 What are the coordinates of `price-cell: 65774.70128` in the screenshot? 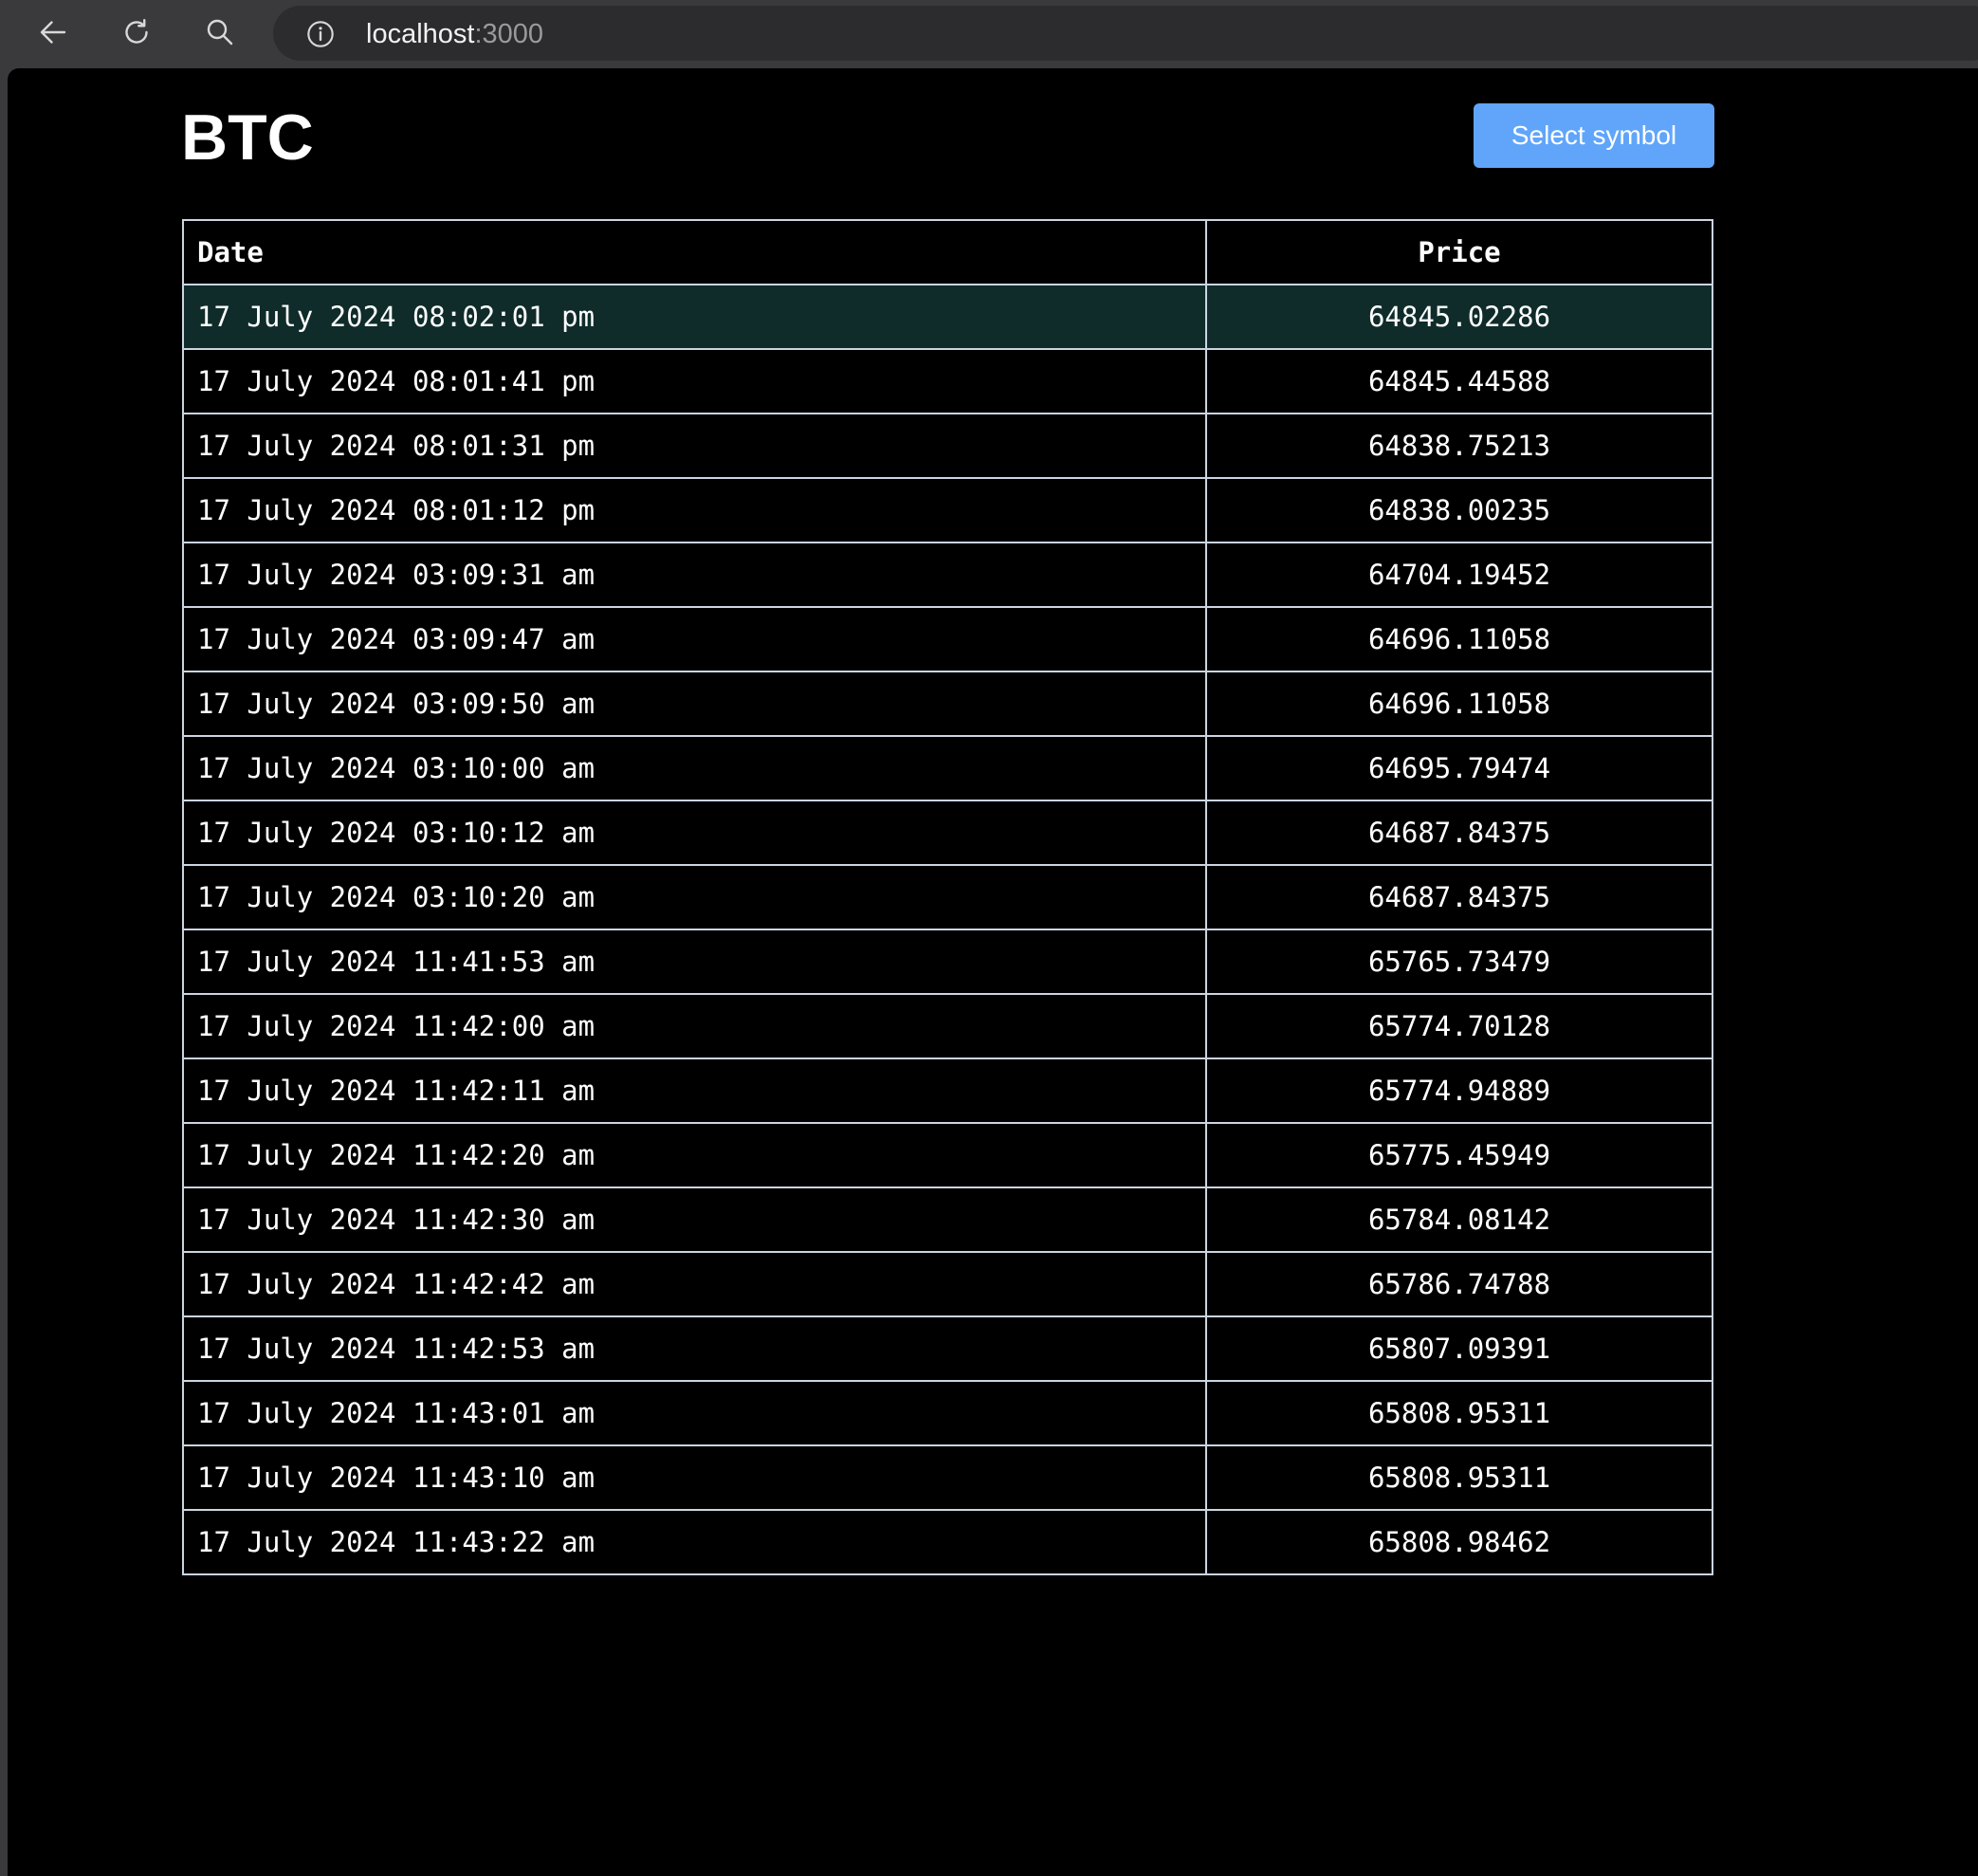 It's located at (1459, 1026).